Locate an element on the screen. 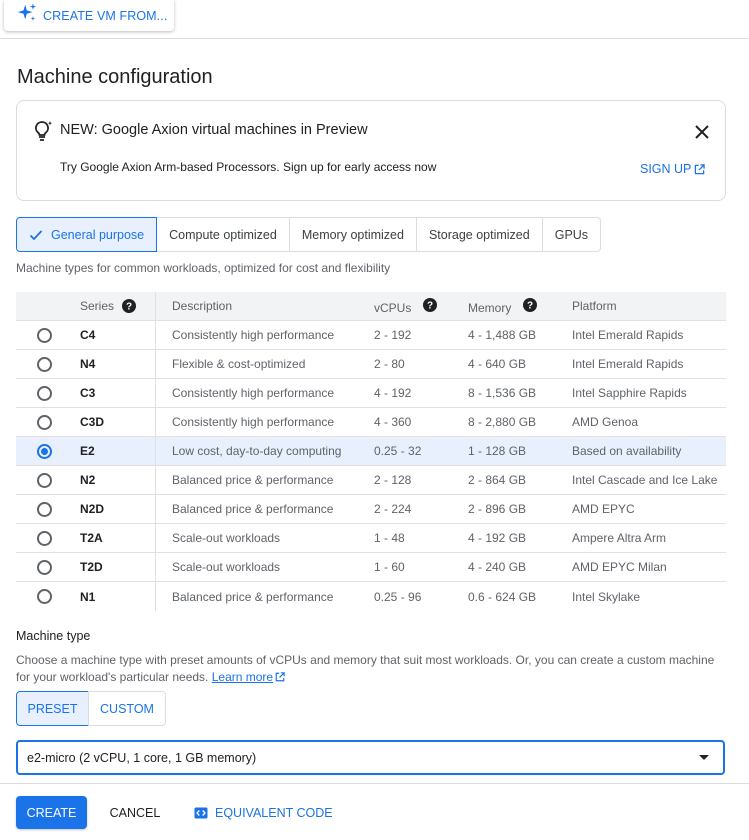  header-series: Series ? is located at coordinates (114, 306).